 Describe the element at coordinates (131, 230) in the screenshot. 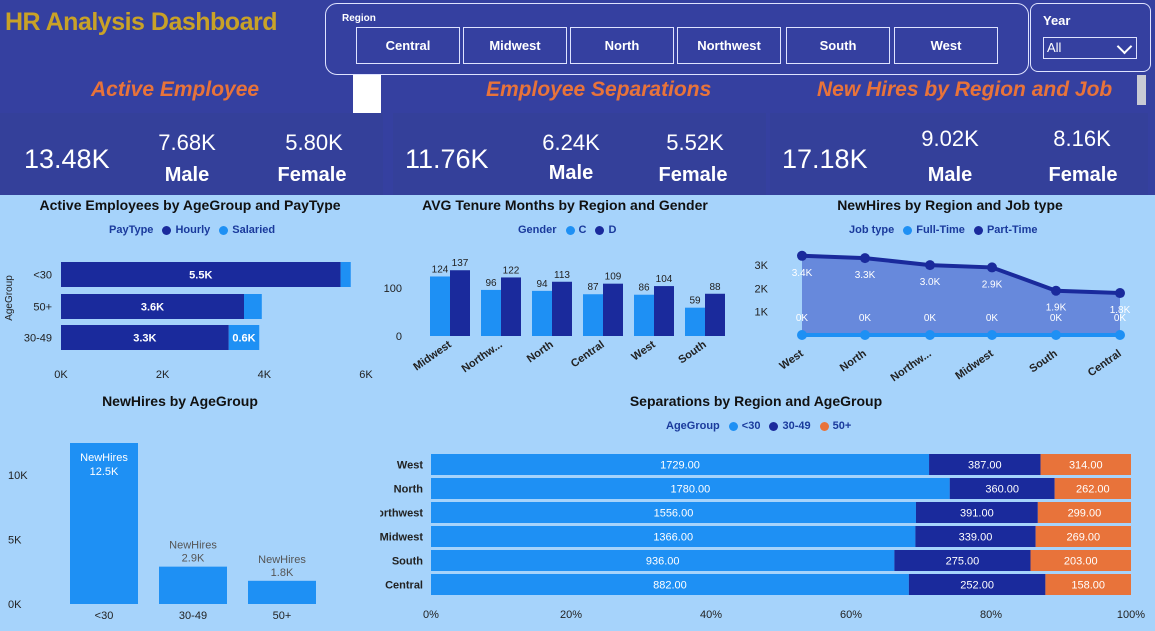

I see `legend-title: PayType` at that location.